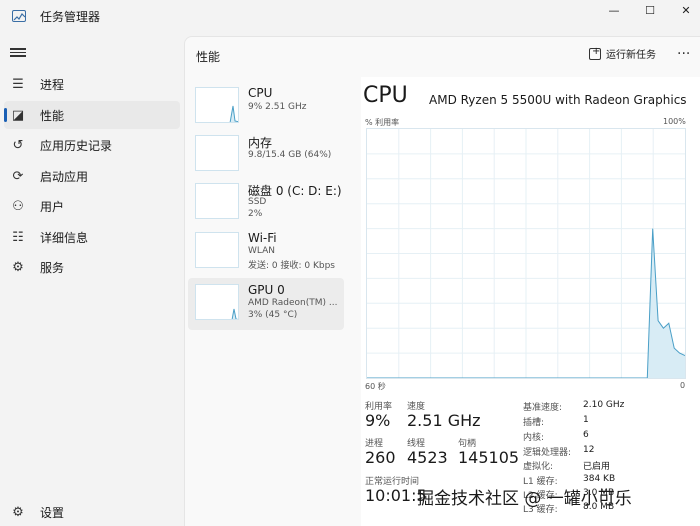 The image size is (700, 526). What do you see at coordinates (266, 290) in the screenshot?
I see `device-name: GPU 0` at bounding box center [266, 290].